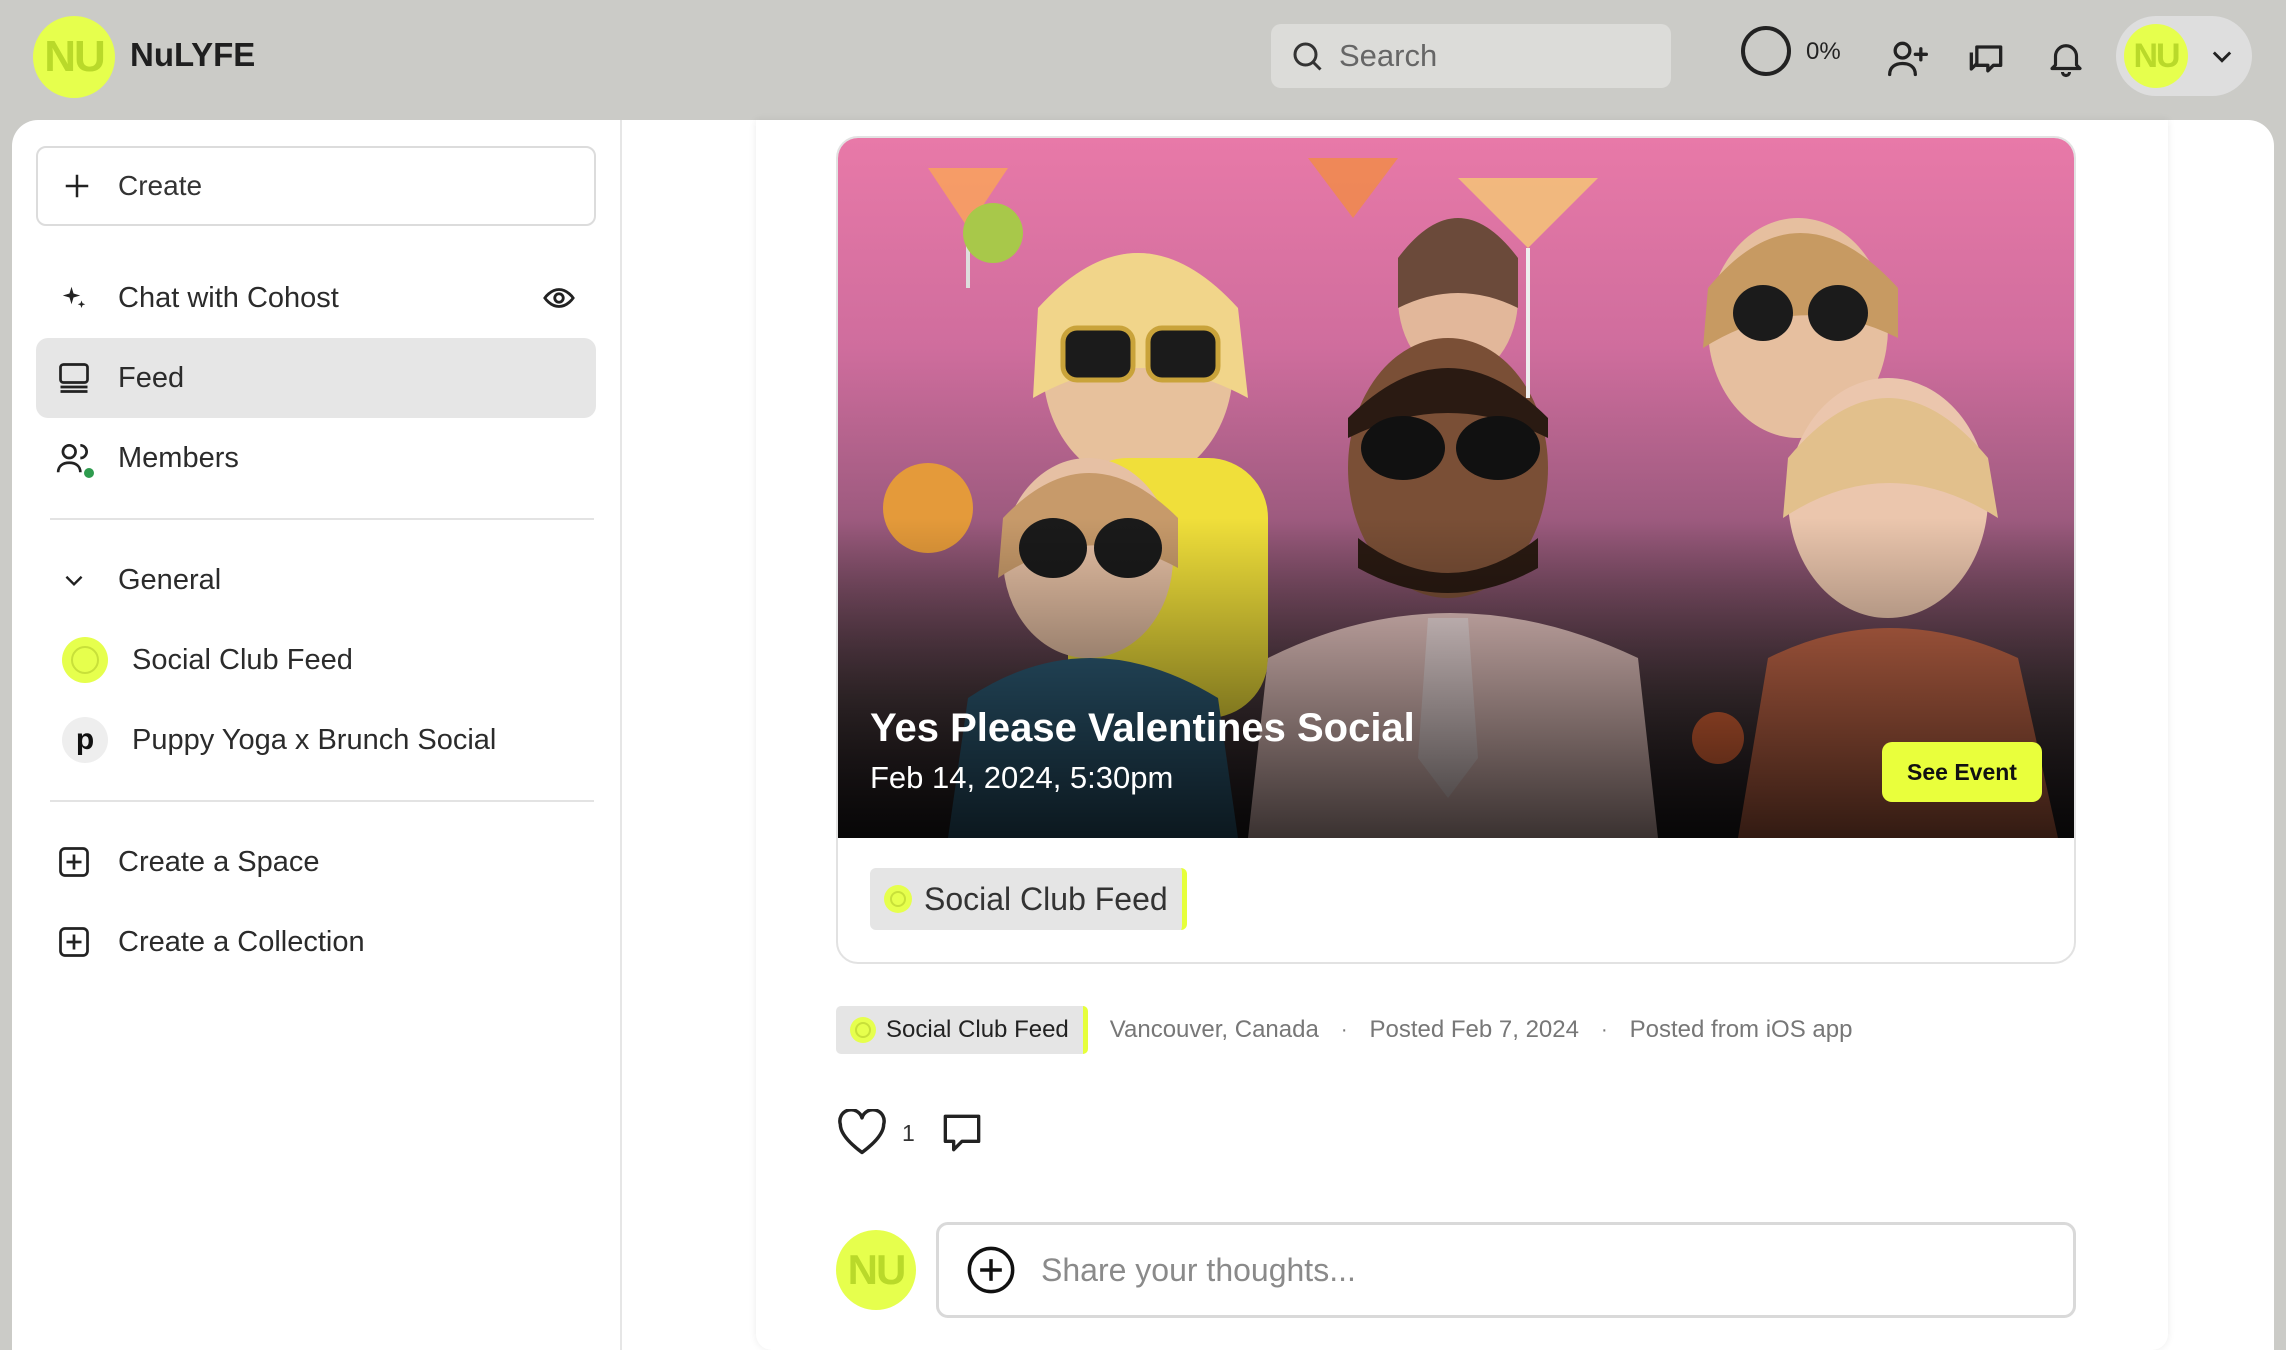 The height and width of the screenshot is (1350, 2286). I want to click on progress-ring-icon, so click(1766, 51).